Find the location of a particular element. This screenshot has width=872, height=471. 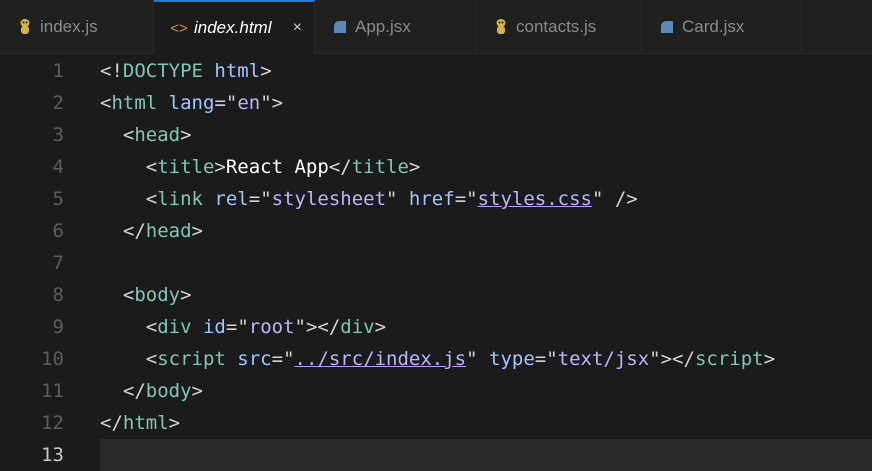

tab-index-html: <> index.html × is located at coordinates (234, 27).